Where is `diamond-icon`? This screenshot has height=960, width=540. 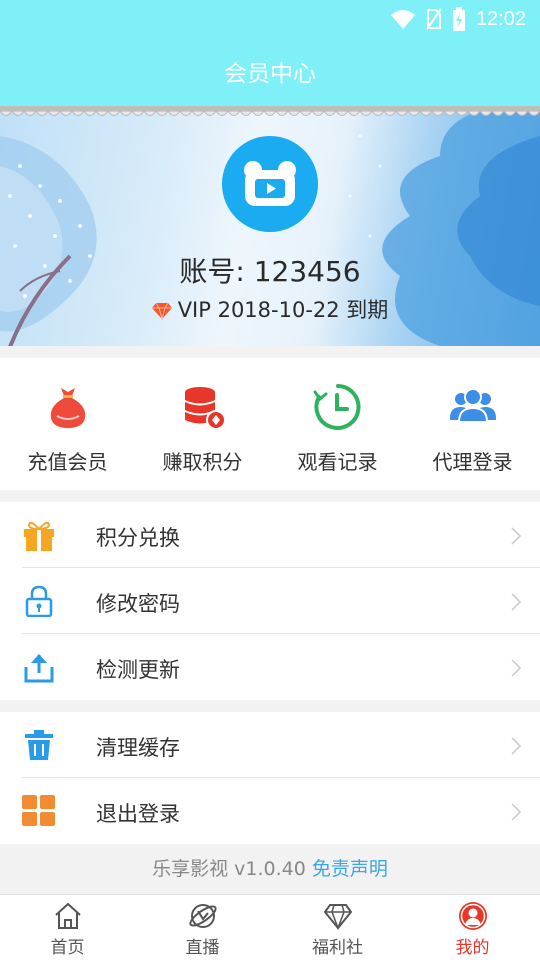
diamond-icon is located at coordinates (337, 917).